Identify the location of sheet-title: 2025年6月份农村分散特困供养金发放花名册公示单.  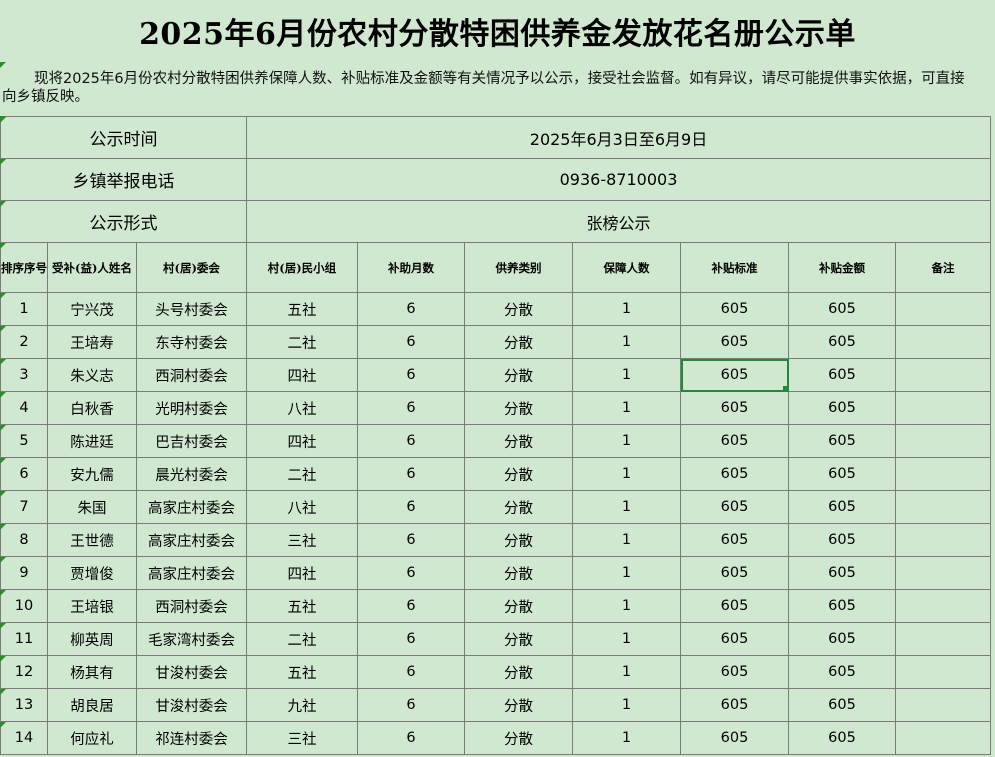
(497, 31).